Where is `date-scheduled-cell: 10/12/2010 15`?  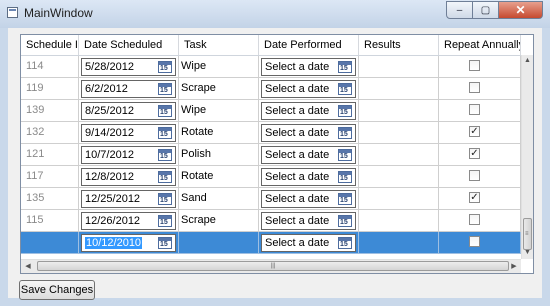 date-scheduled-cell: 10/12/2010 15 is located at coordinates (129, 243).